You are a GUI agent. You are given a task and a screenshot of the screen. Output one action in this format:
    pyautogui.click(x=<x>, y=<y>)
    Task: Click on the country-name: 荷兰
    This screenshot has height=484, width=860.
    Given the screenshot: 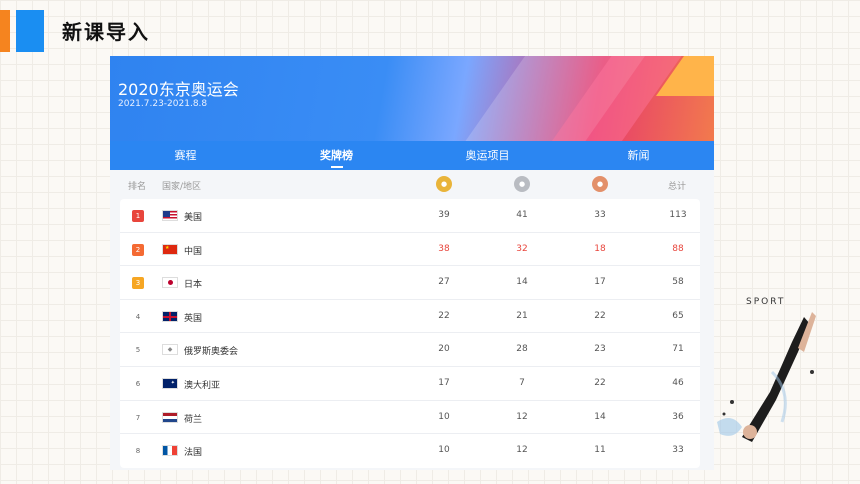 What is the action you would take?
    pyautogui.click(x=193, y=419)
    